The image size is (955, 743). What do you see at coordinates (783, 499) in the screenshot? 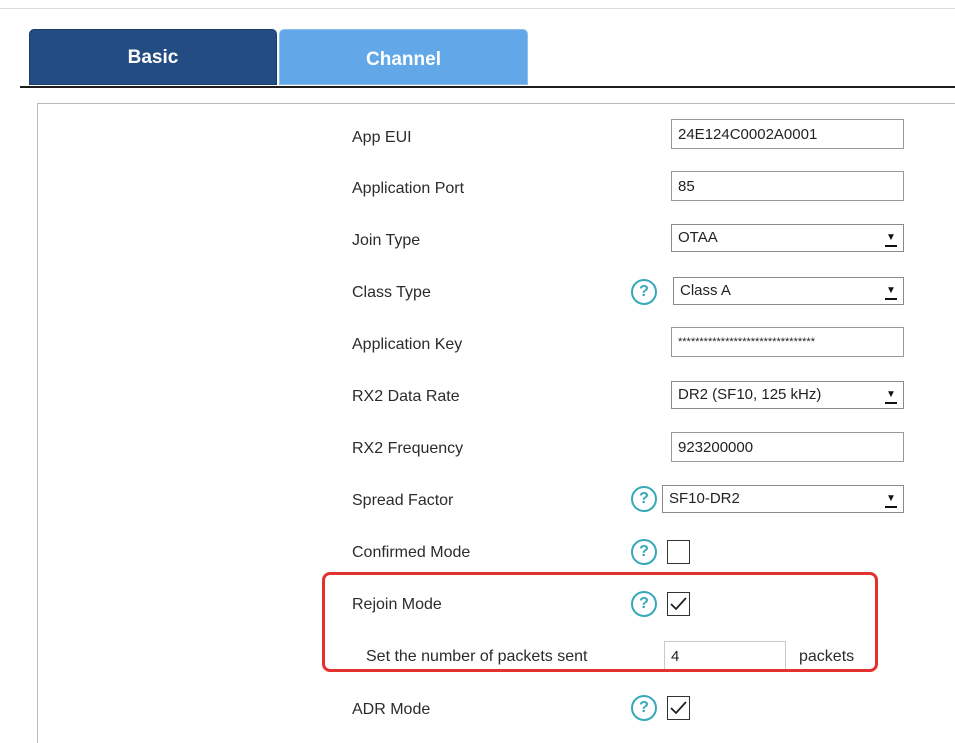
I see `spread-factor-select: SF10-DR2 ▼` at bounding box center [783, 499].